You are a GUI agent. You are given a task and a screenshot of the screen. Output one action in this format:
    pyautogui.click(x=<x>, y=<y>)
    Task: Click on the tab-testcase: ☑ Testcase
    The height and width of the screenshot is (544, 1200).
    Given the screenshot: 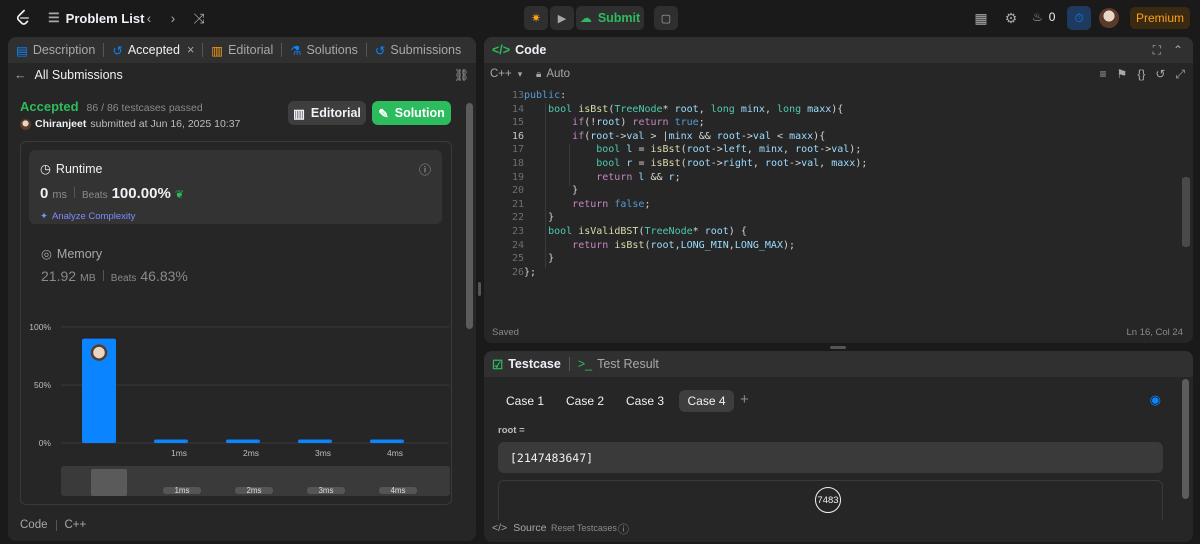 What is the action you would take?
    pyautogui.click(x=526, y=364)
    